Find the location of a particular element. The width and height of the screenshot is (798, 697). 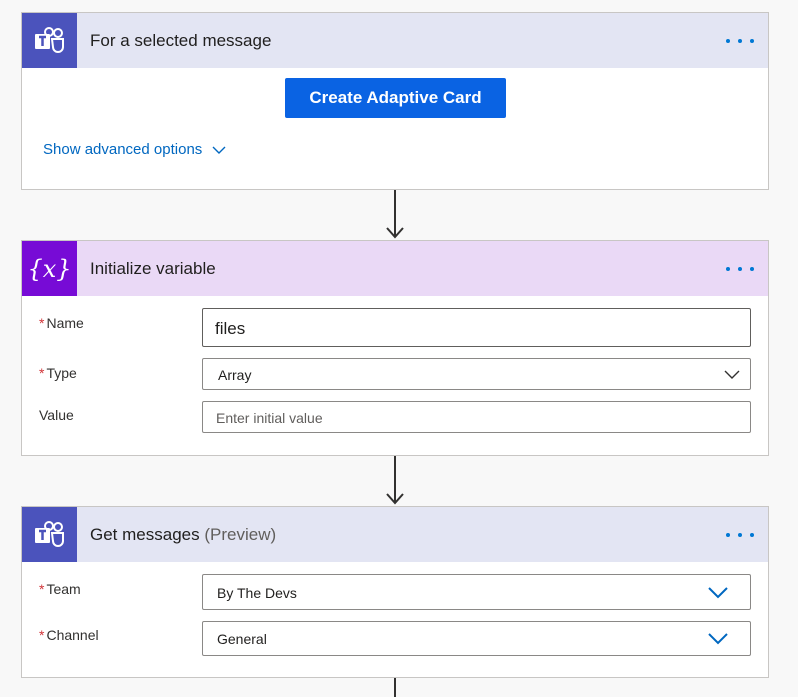

flow-connector-line is located at coordinates (395, 687).